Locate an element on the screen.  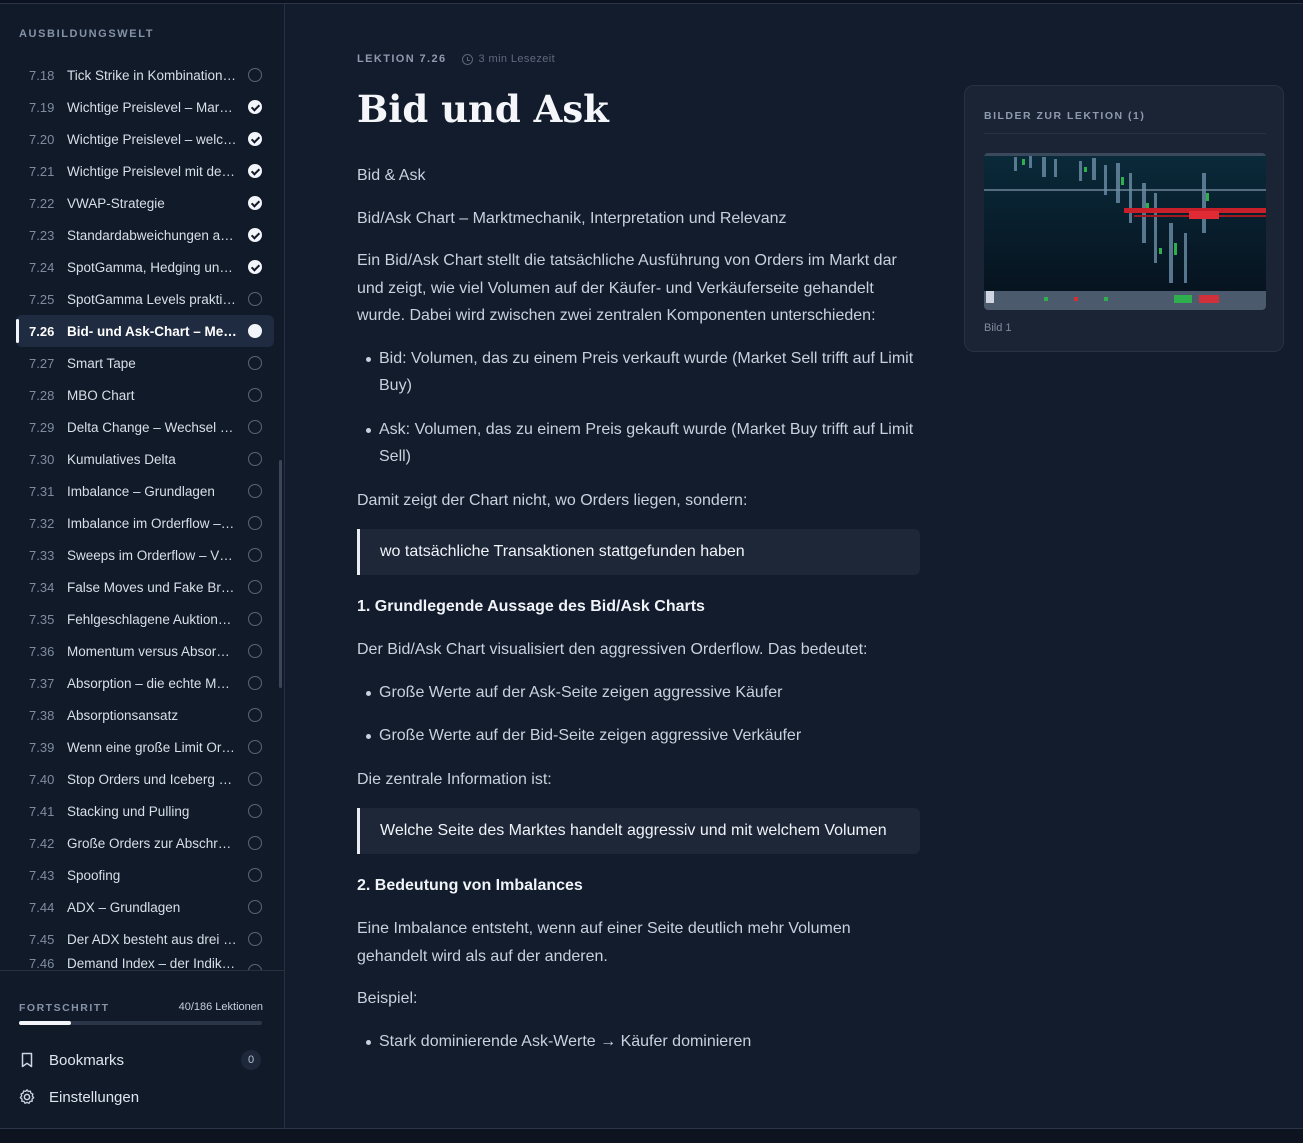
sidebar-lesson-item: 7.30 Kumulatives Delta is located at coordinates (145, 459).